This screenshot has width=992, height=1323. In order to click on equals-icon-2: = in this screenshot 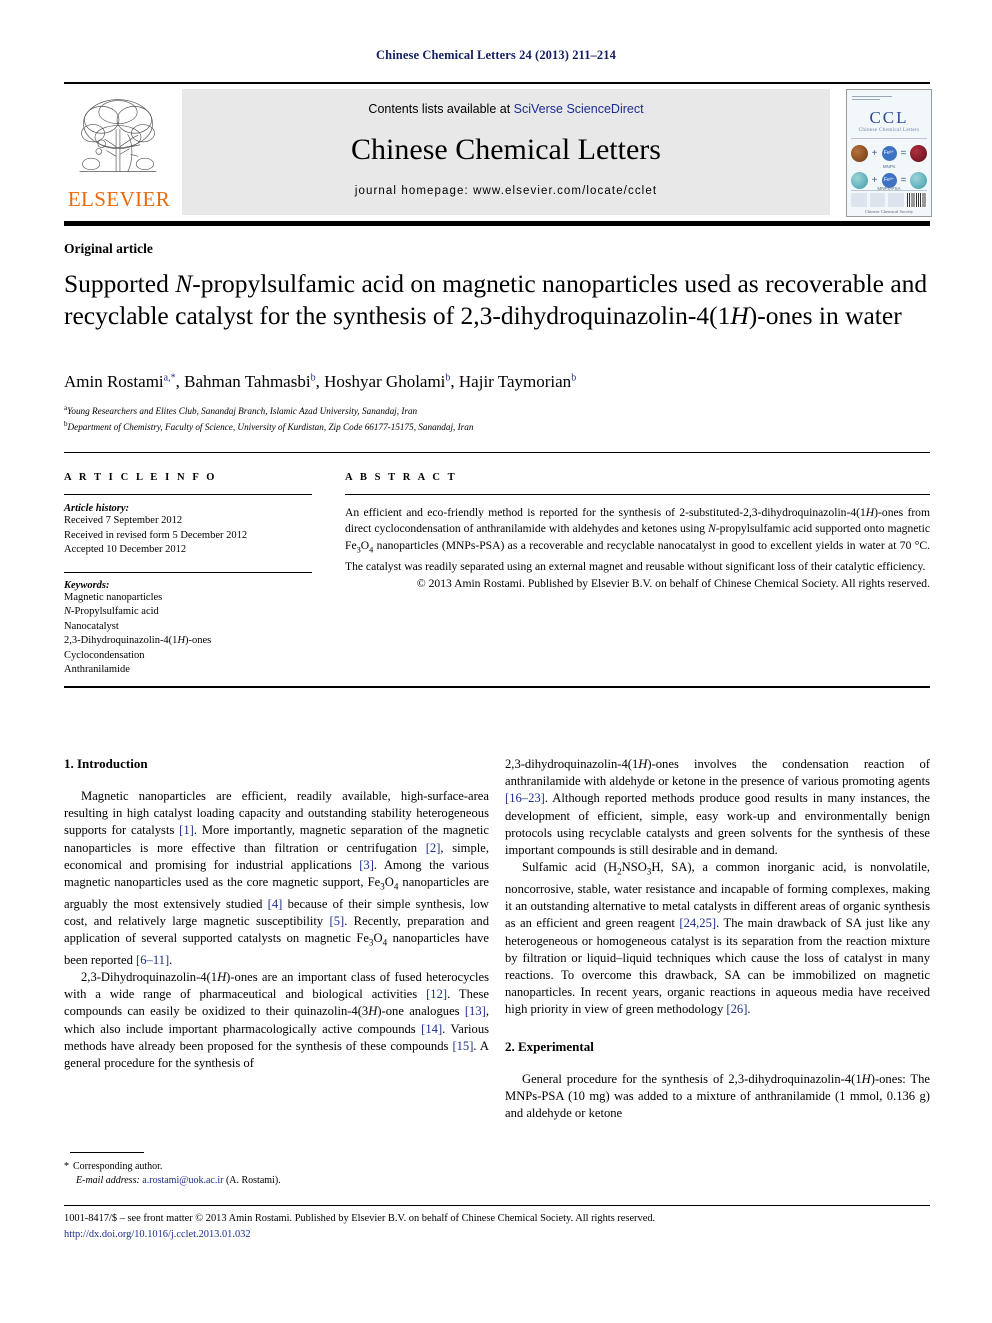, I will do `click(903, 180)`.